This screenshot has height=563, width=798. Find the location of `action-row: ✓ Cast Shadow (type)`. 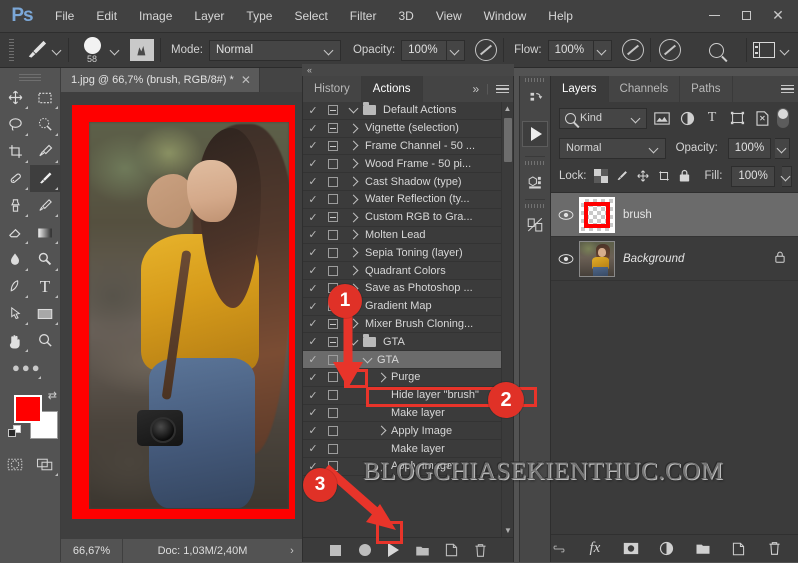

action-row: ✓ Cast Shadow (type) is located at coordinates (408, 182).